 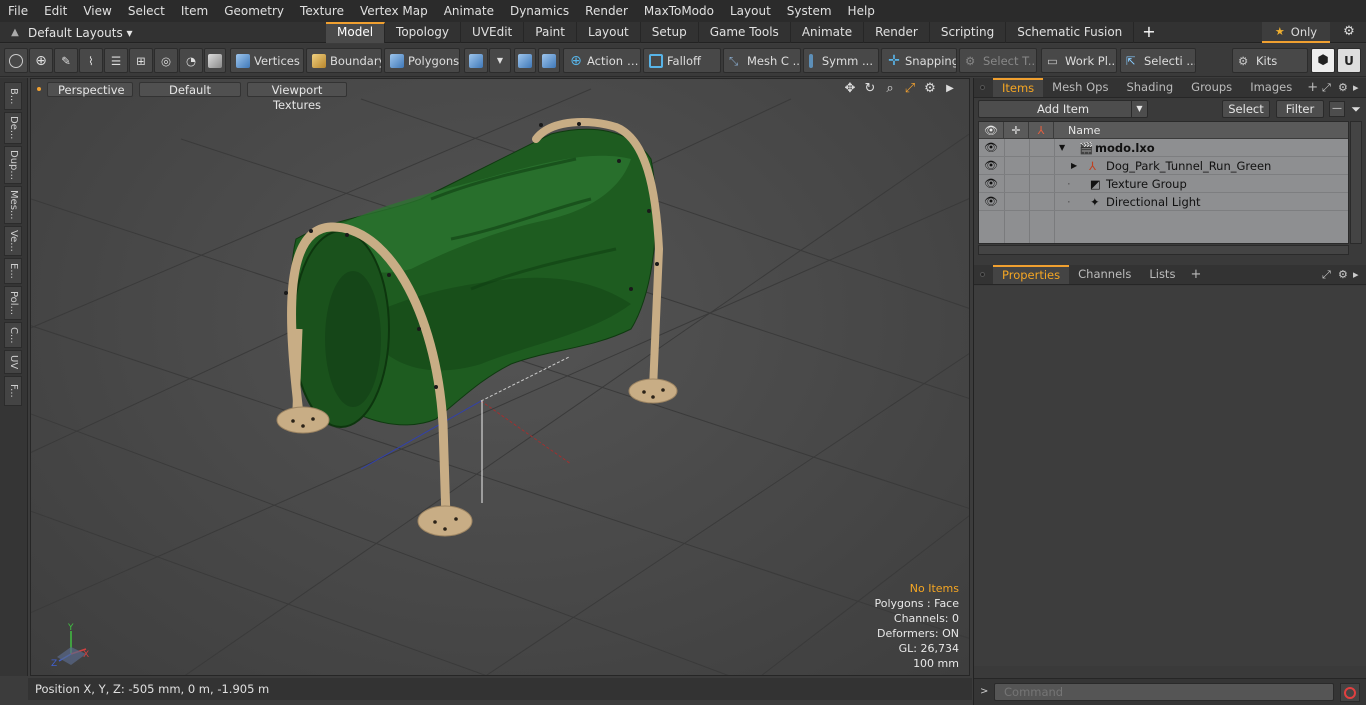 What do you see at coordinates (146, 11) in the screenshot?
I see `menu-select: Select` at bounding box center [146, 11].